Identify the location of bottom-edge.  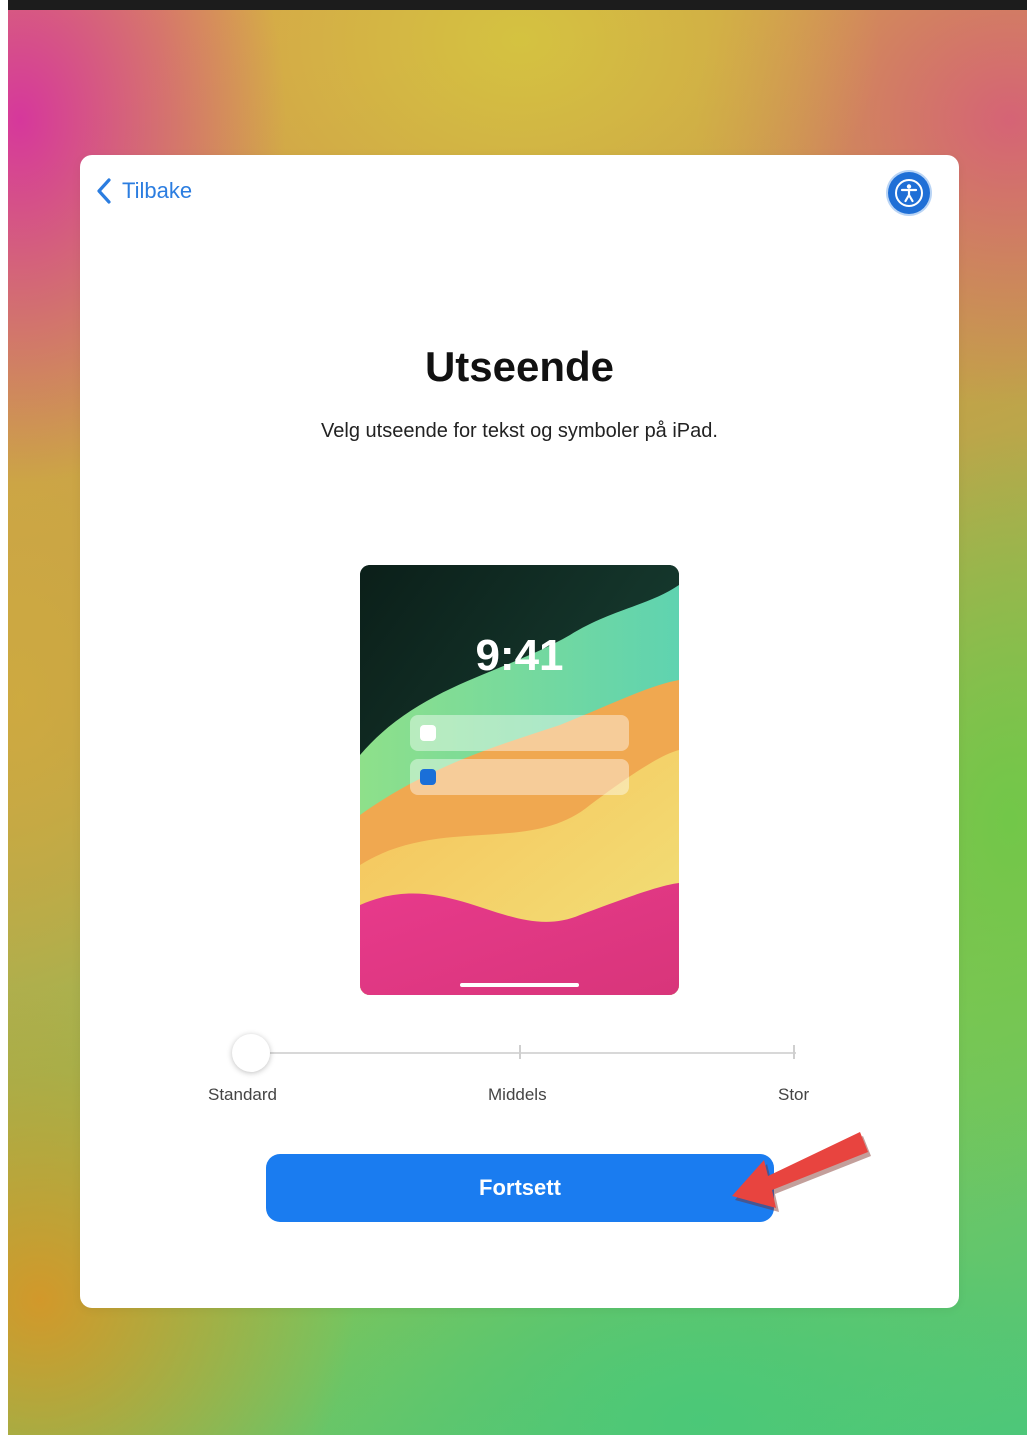
(513, 1437).